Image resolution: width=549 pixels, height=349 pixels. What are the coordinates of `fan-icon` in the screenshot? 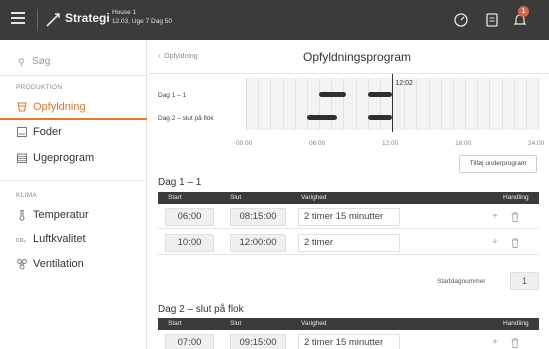 It's located at (22, 264).